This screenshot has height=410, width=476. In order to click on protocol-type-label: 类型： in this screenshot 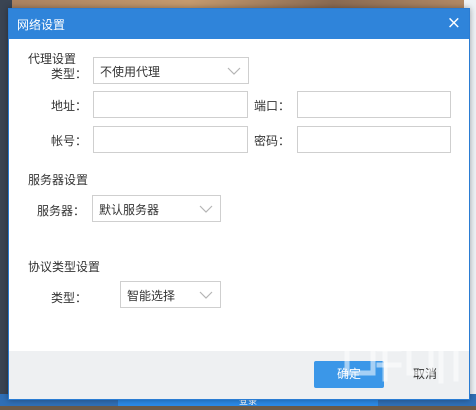, I will do `click(69, 298)`.